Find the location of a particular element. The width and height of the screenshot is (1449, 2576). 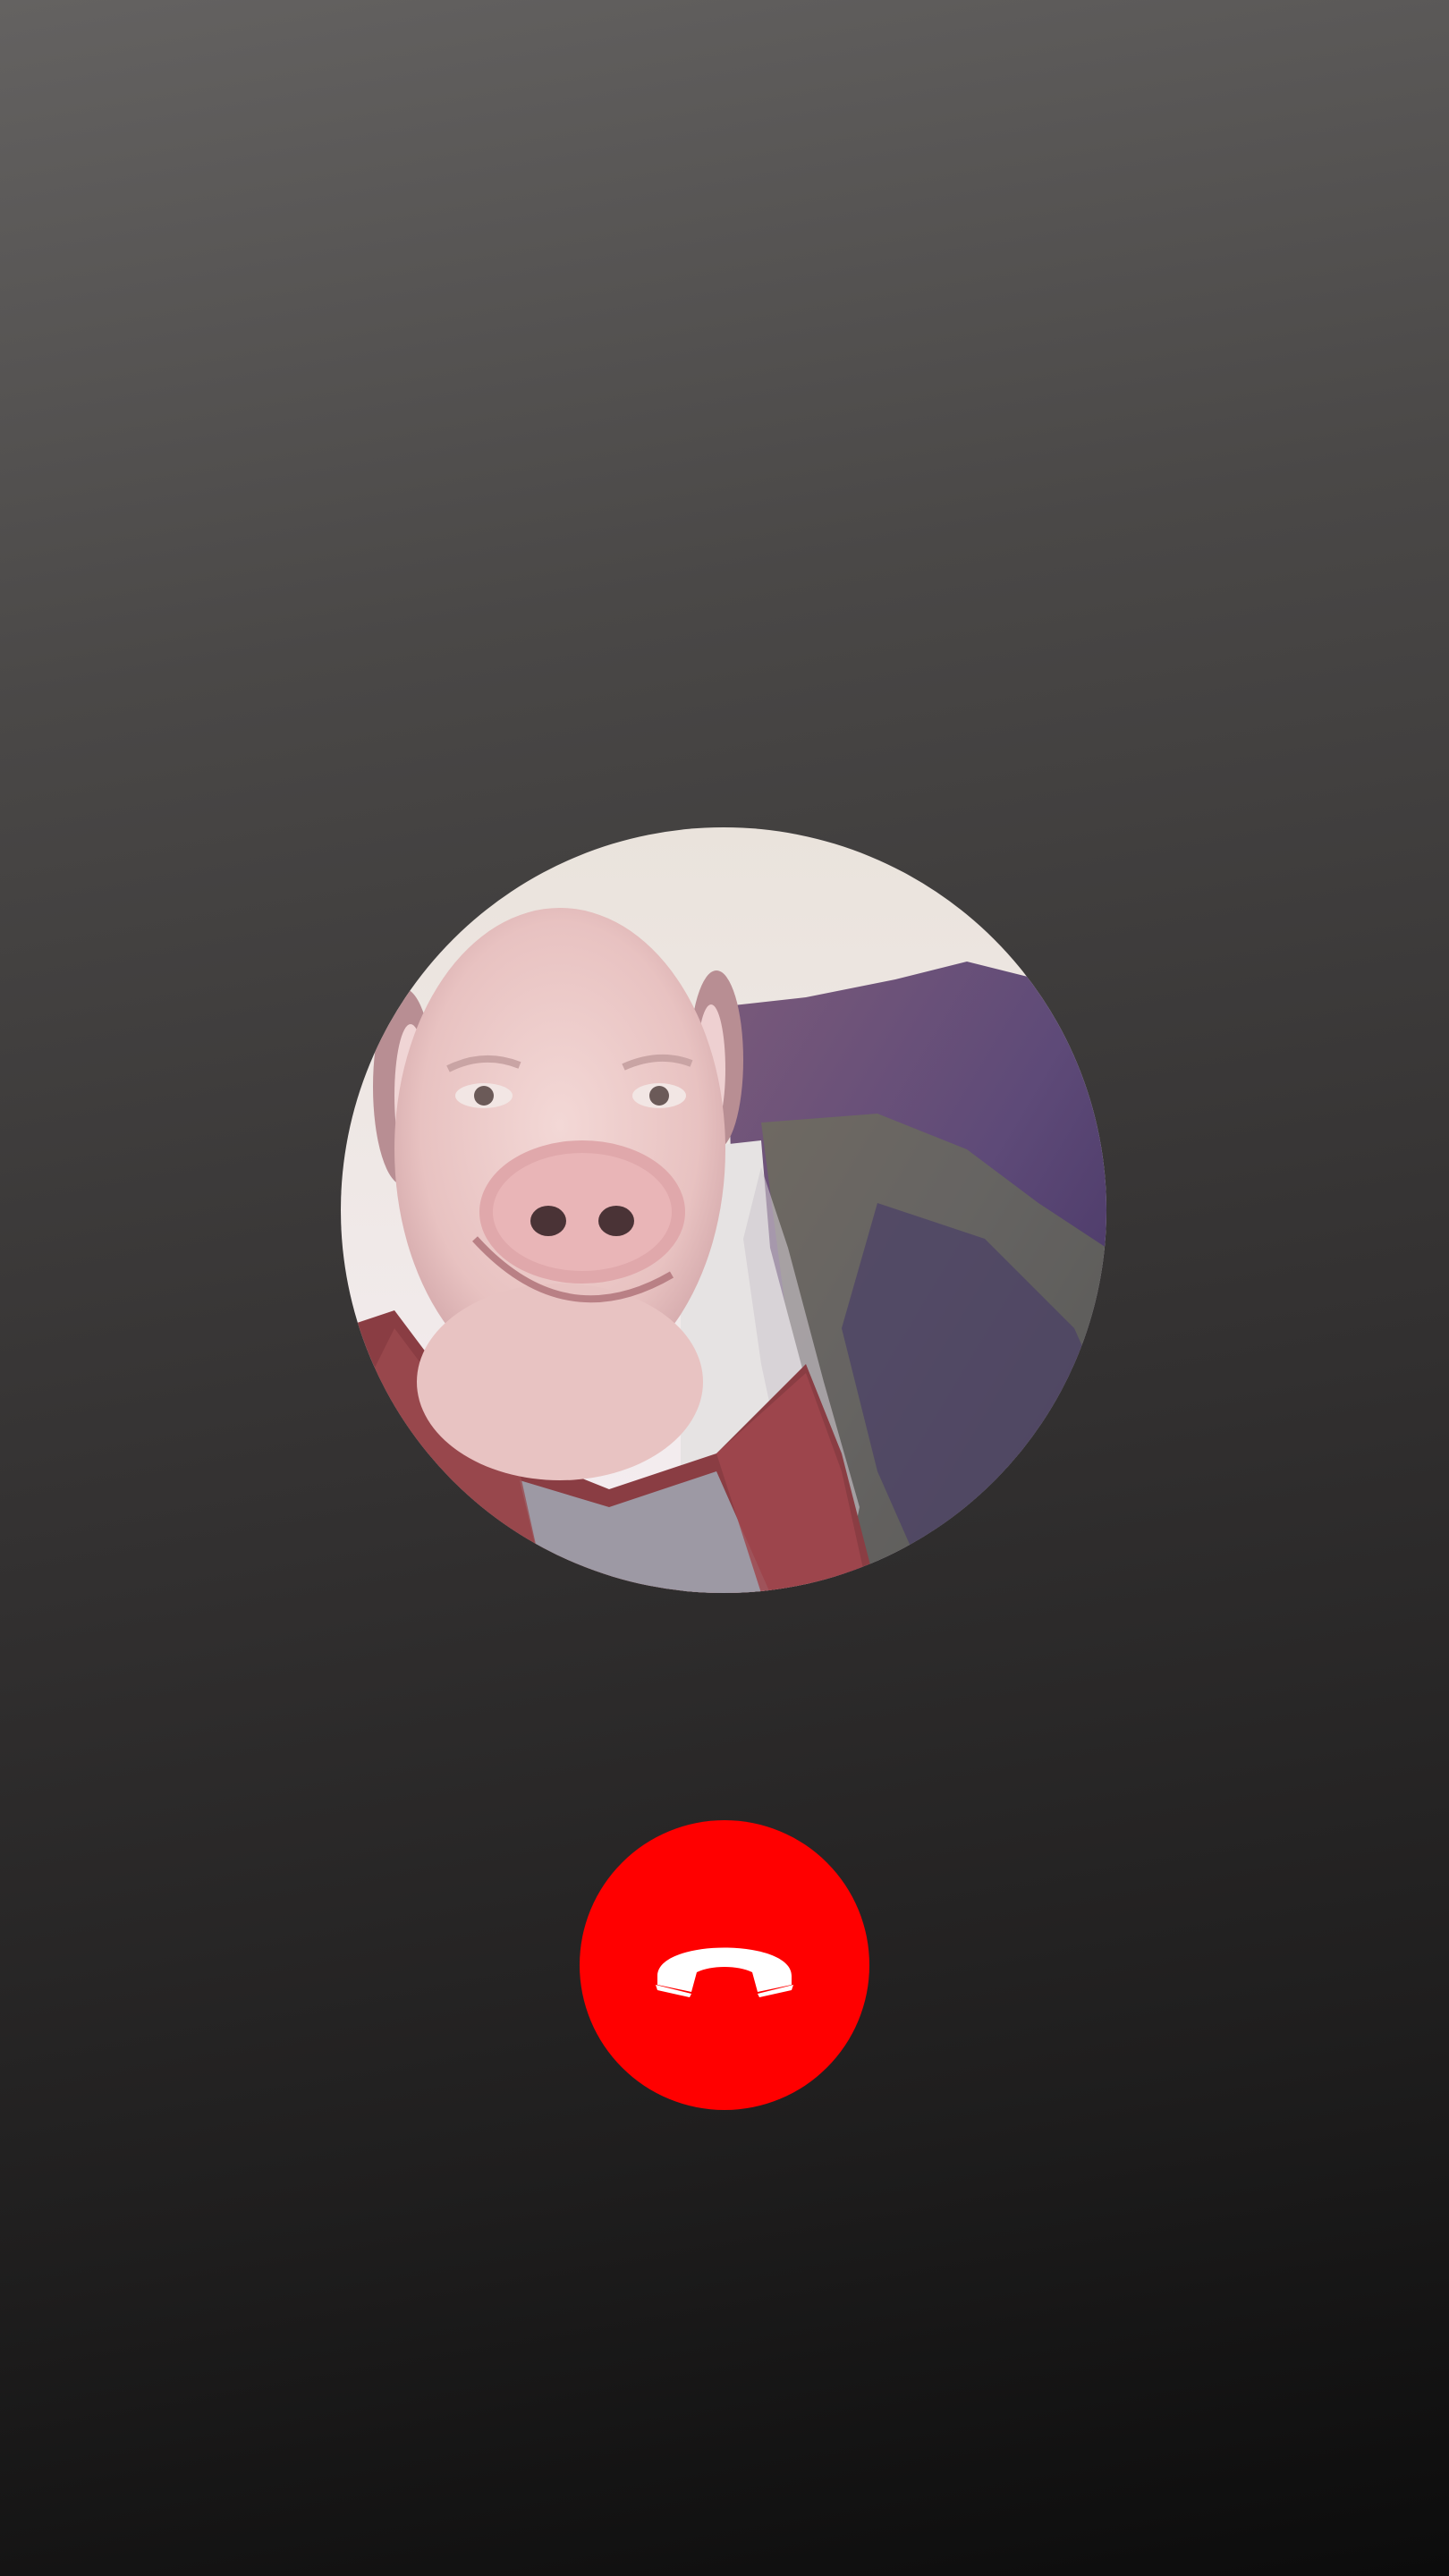

phone-hangup-icon is located at coordinates (724, 1972).